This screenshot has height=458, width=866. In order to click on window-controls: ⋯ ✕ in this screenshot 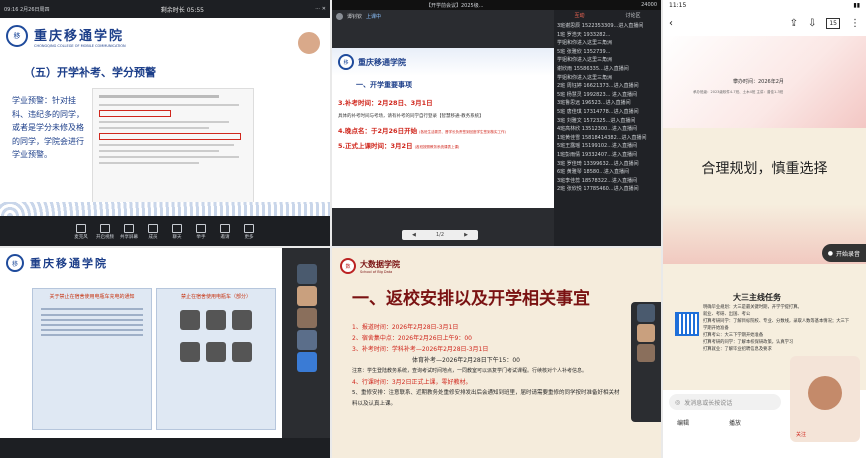, I will do `click(320, 9)`.